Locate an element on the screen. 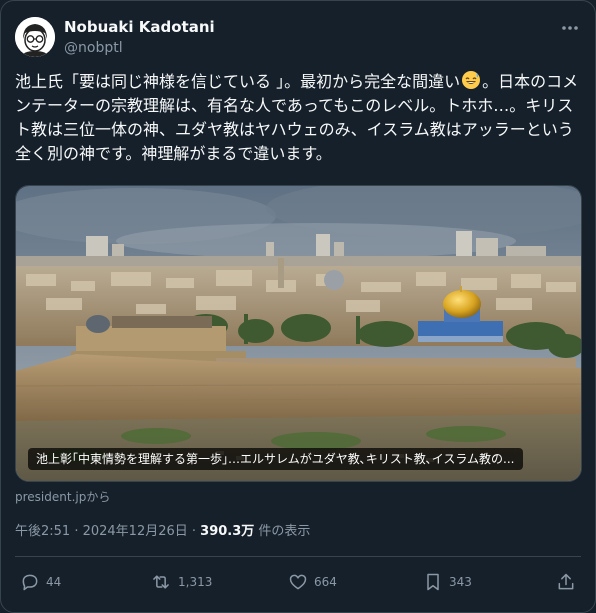 The height and width of the screenshot is (613, 596). tweet-meta: 午後2:51 · 2024年12月26日 · 390.3万 件の表示 is located at coordinates (162, 529).